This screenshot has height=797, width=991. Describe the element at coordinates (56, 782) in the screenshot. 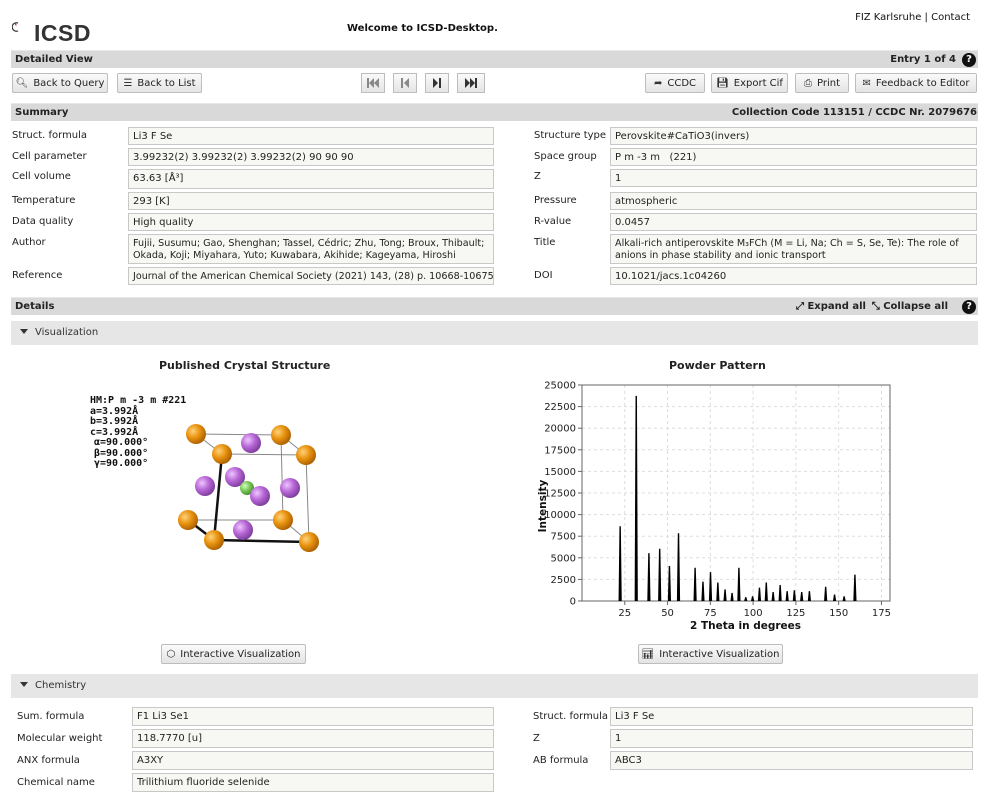

I see `chemical-name-label: Chemical name` at that location.